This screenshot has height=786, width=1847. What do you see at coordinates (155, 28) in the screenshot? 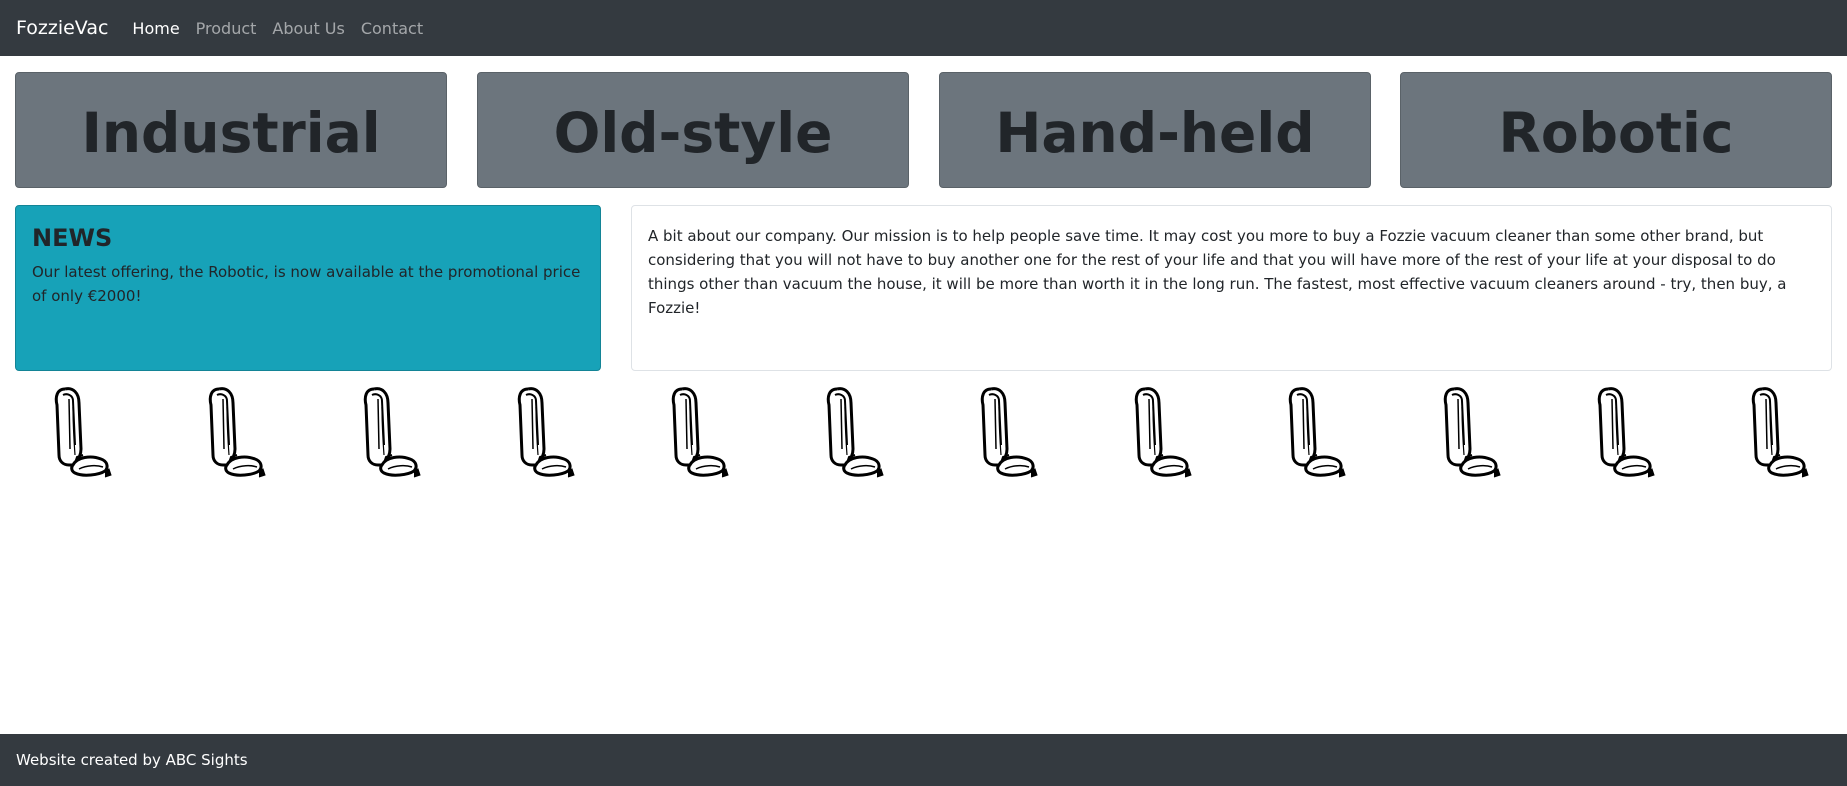
I see `nav-link-home: Home` at bounding box center [155, 28].